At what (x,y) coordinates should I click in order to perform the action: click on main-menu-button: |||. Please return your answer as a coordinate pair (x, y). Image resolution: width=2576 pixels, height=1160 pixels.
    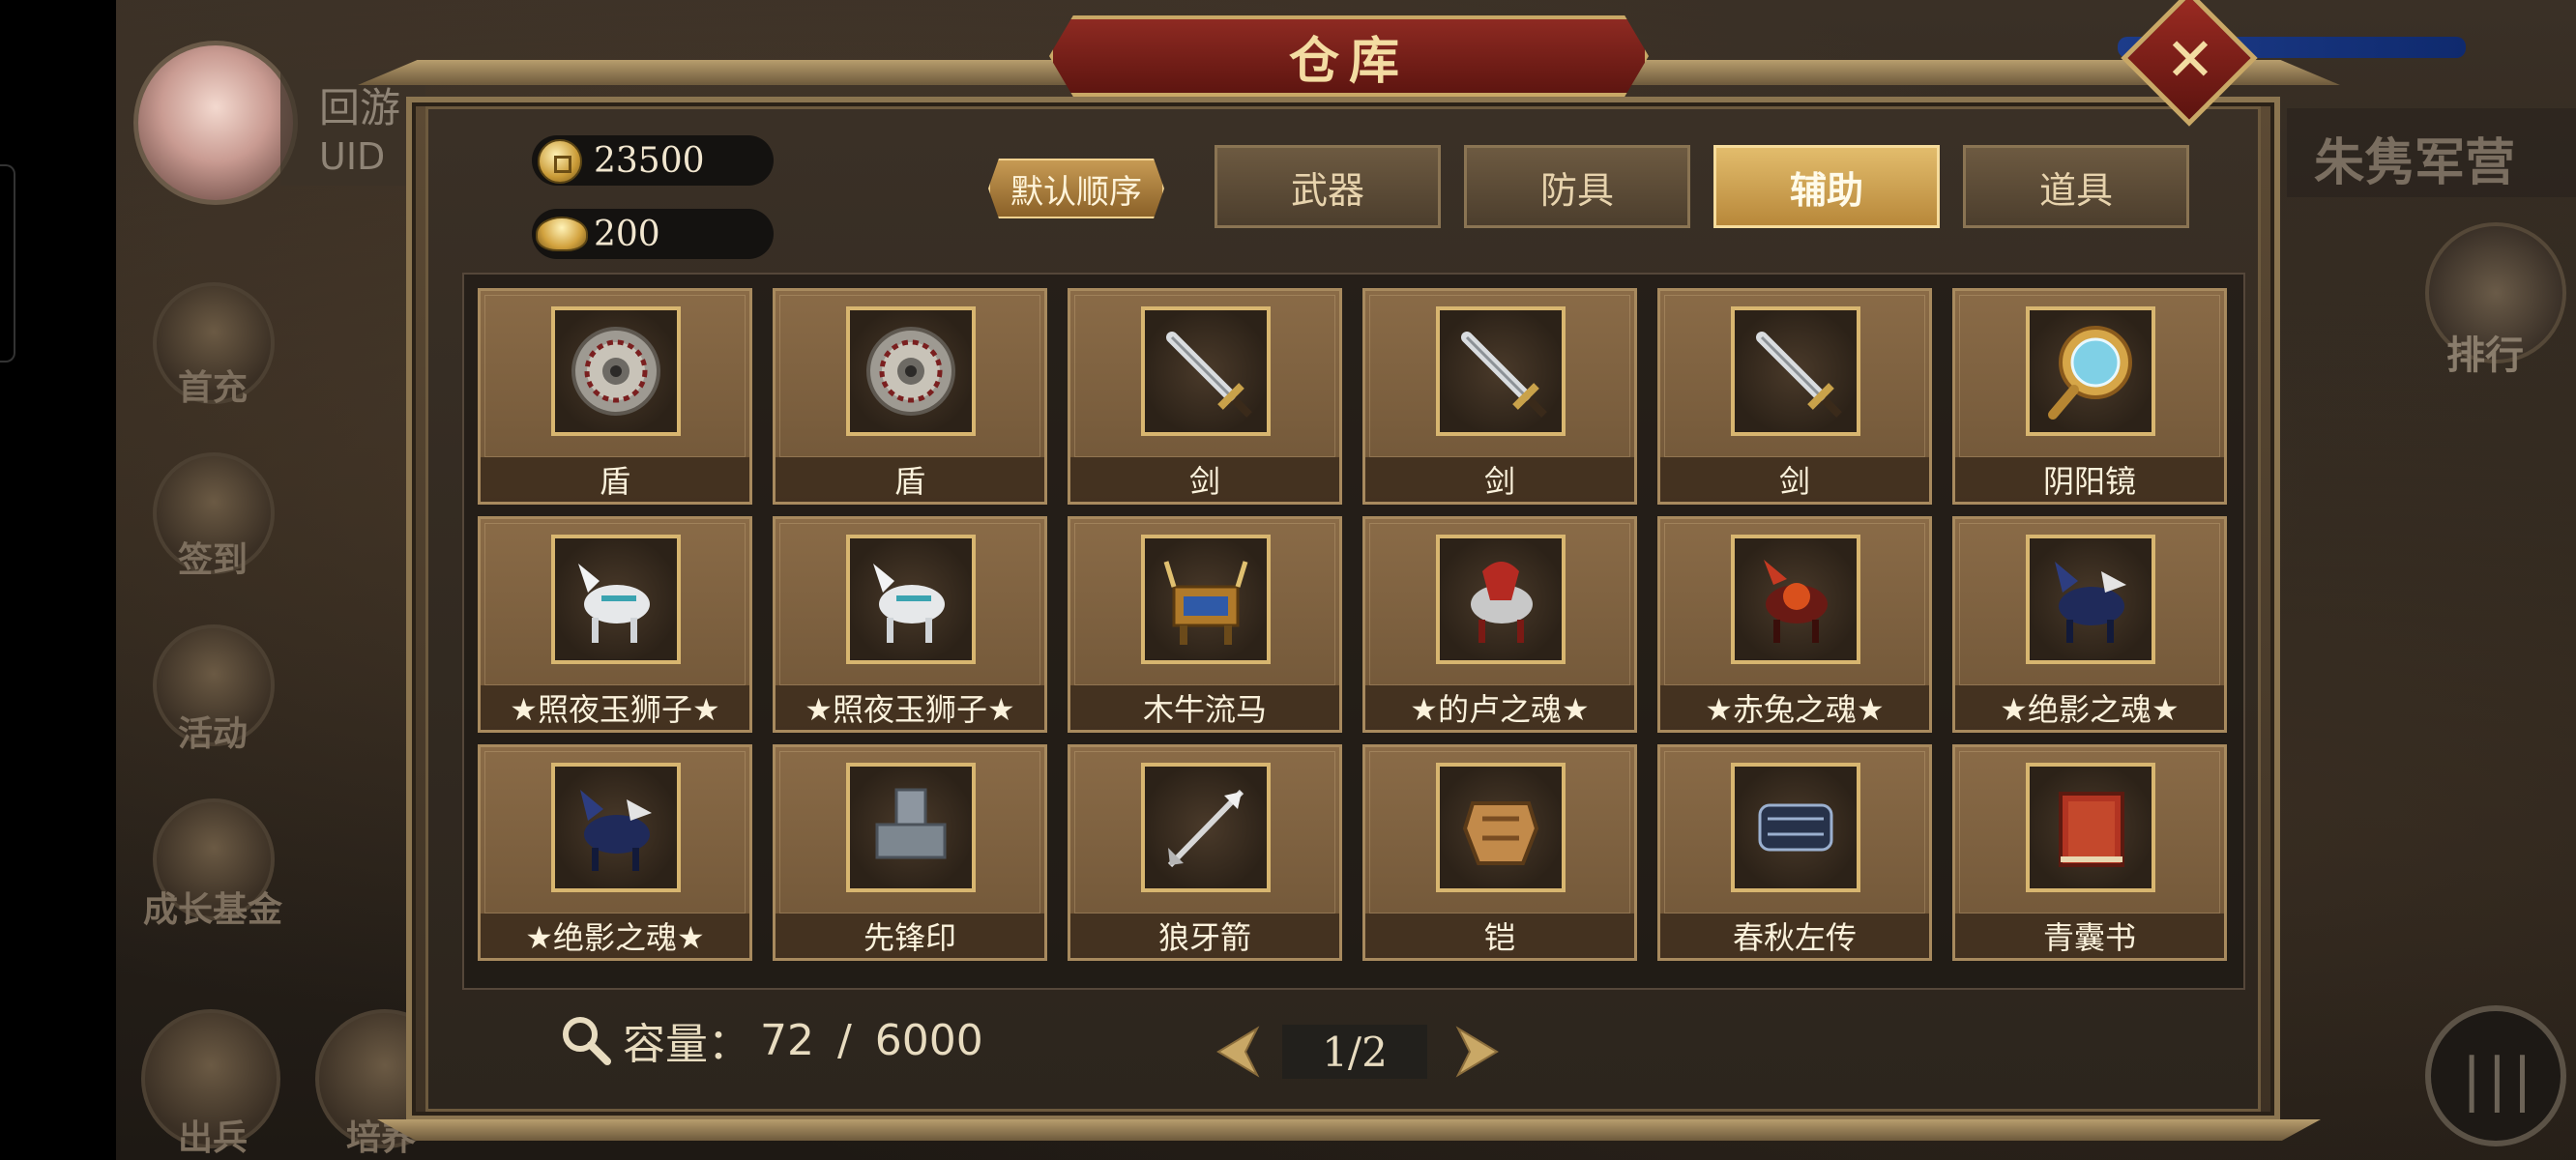
    Looking at the image, I should click on (2495, 1076).